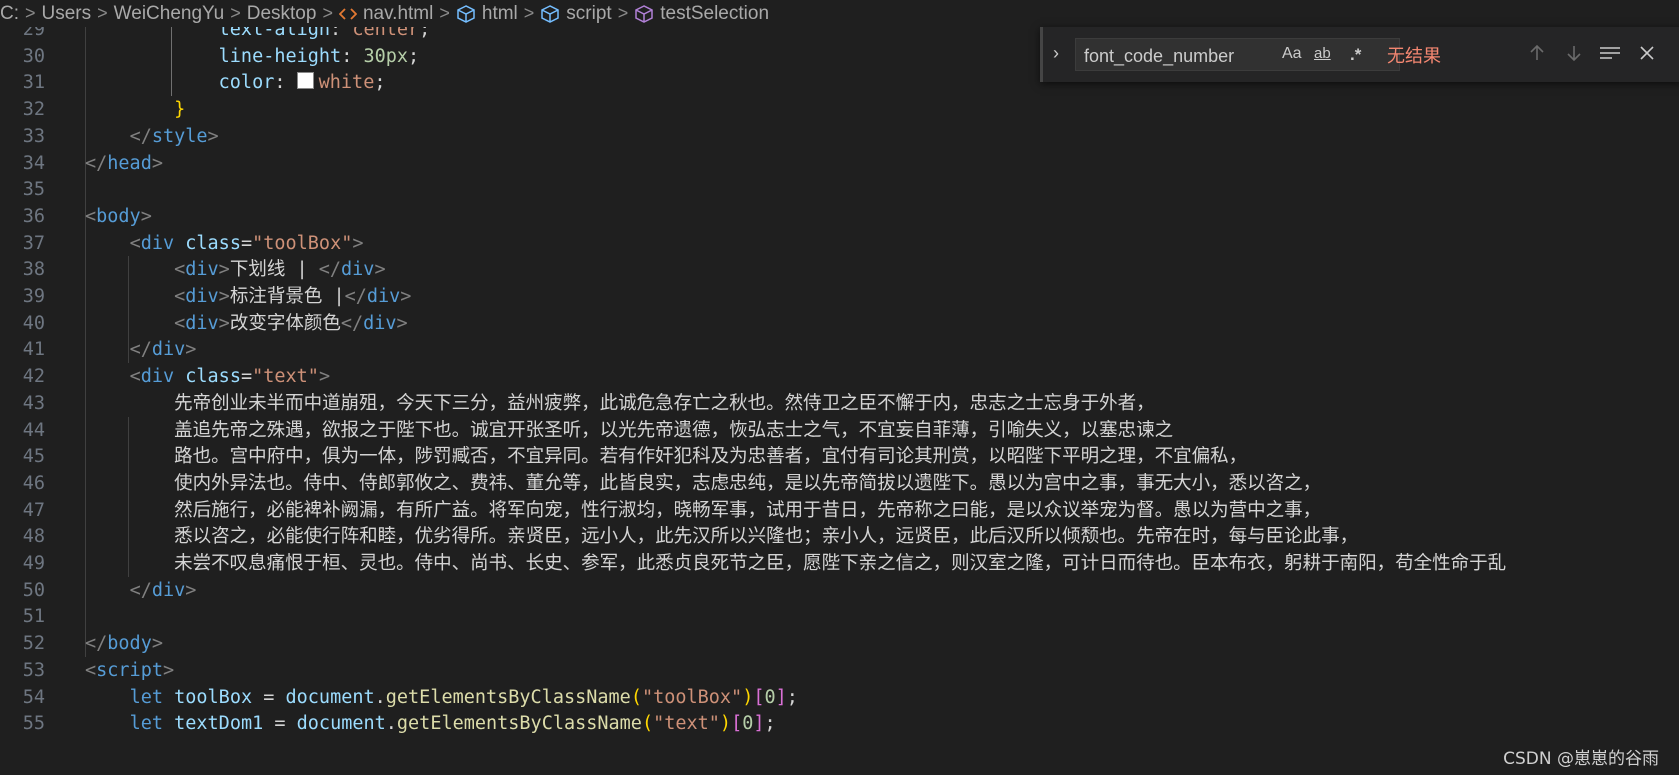  Describe the element at coordinates (305, 81) in the screenshot. I see `color-swatch` at that location.